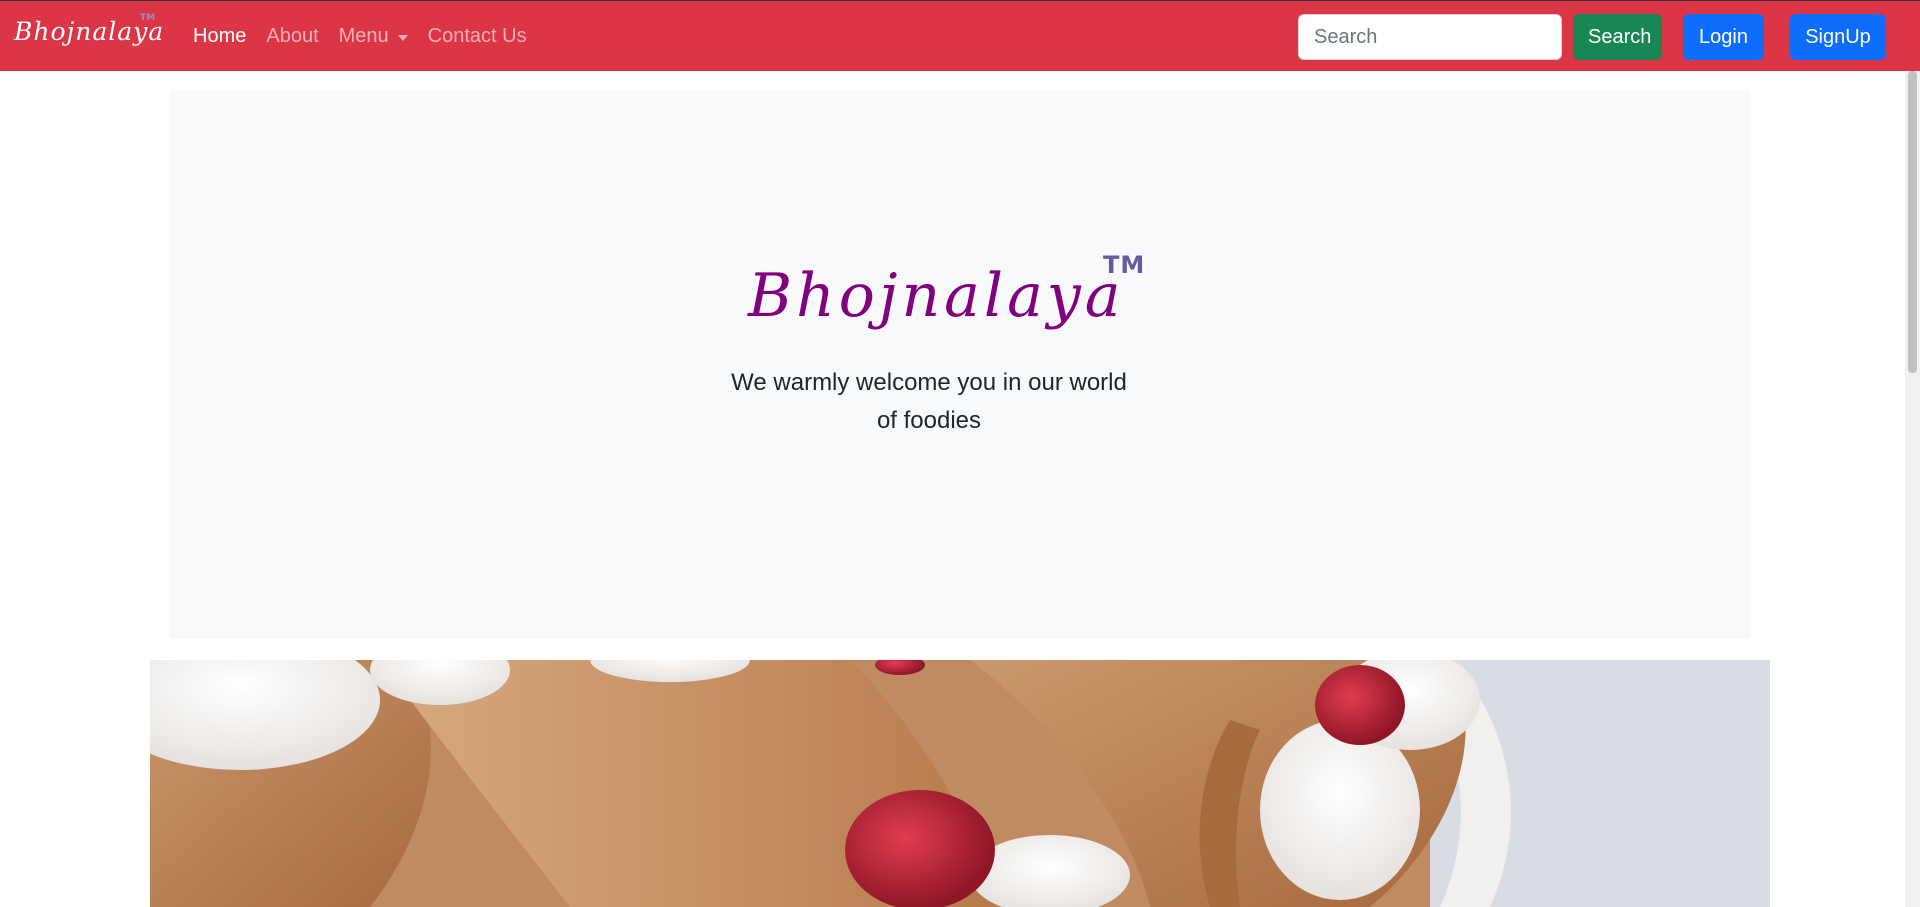 Image resolution: width=1920 pixels, height=907 pixels. I want to click on search-input, so click(1430, 37).